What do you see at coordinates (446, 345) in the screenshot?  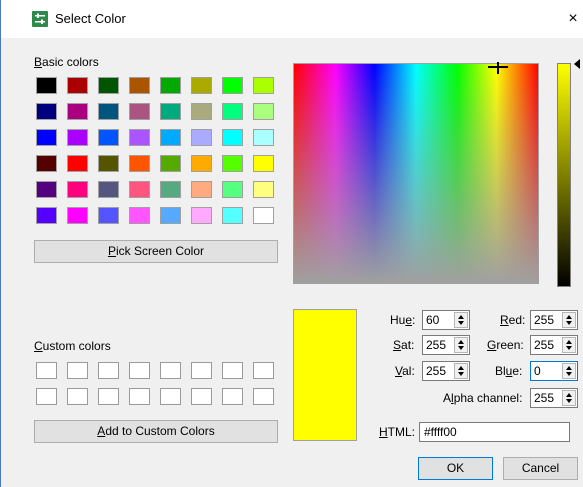 I see `sat-spinbox: 255` at bounding box center [446, 345].